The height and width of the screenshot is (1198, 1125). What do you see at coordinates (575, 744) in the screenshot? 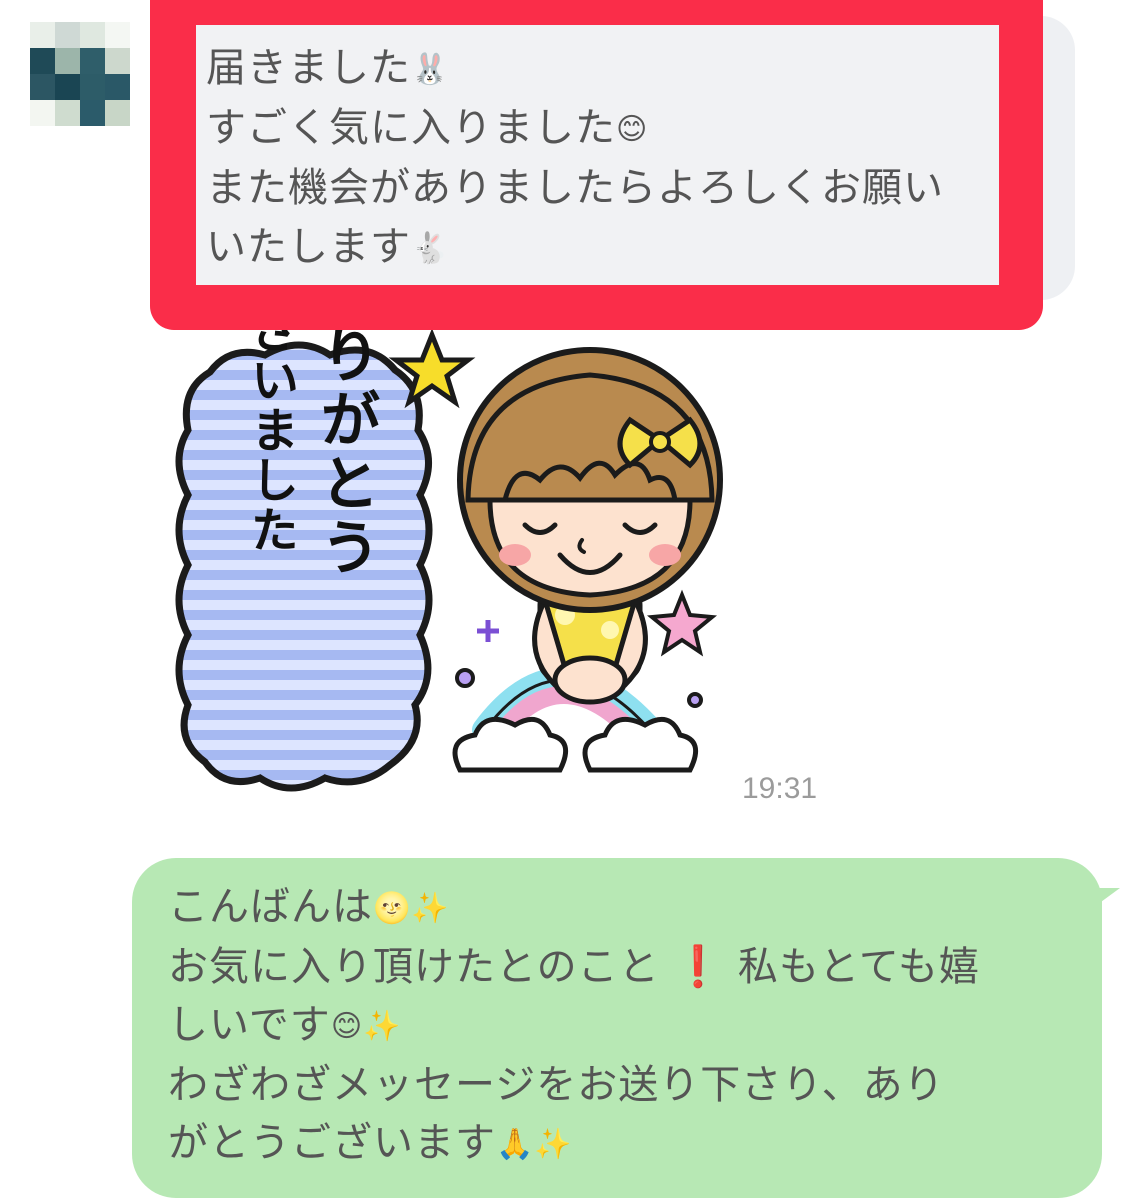
I see `cloud-decor` at bounding box center [575, 744].